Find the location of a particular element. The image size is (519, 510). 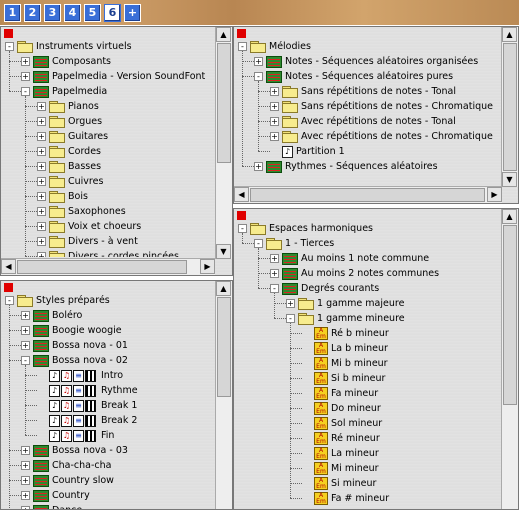

tree-node: A Em La mineur is located at coordinates (340, 453).